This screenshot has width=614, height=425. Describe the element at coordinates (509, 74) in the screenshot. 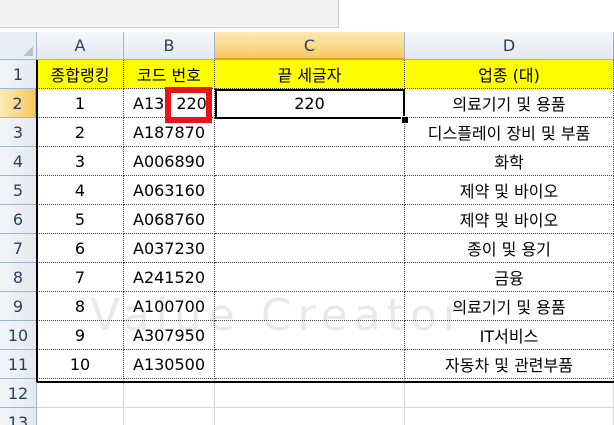

I see `header-cell-industry: 업종 (대)` at that location.